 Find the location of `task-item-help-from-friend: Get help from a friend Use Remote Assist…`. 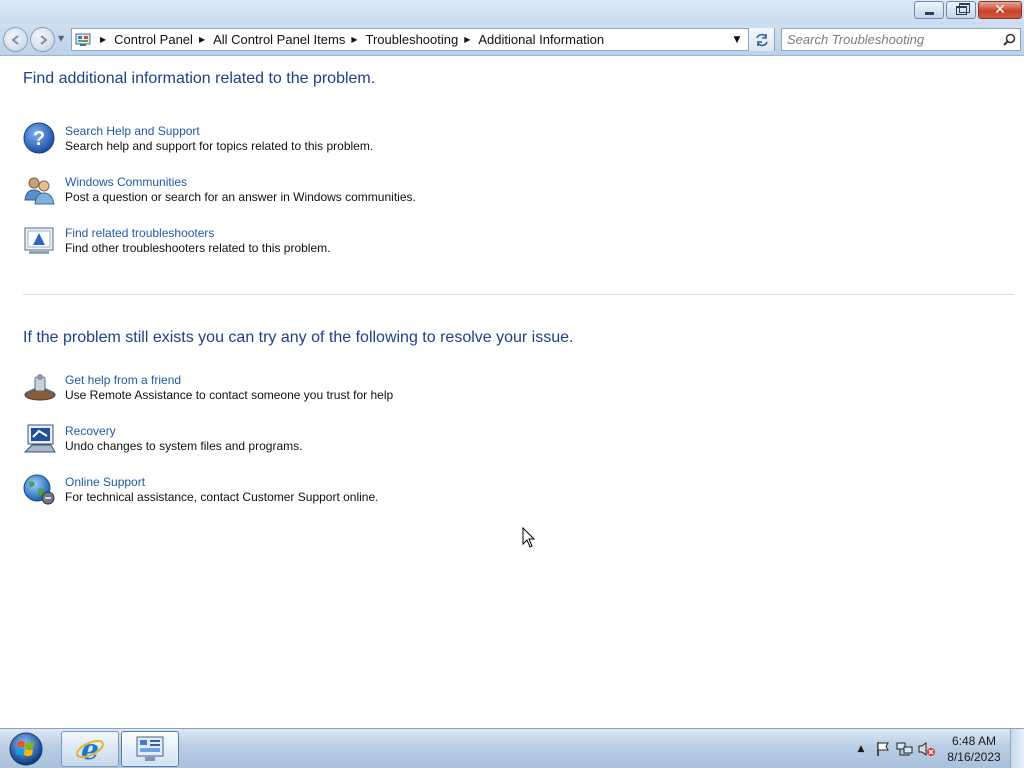

task-item-help-from-friend: Get help from a friend Use Remote Assist… is located at coordinates (208, 388).